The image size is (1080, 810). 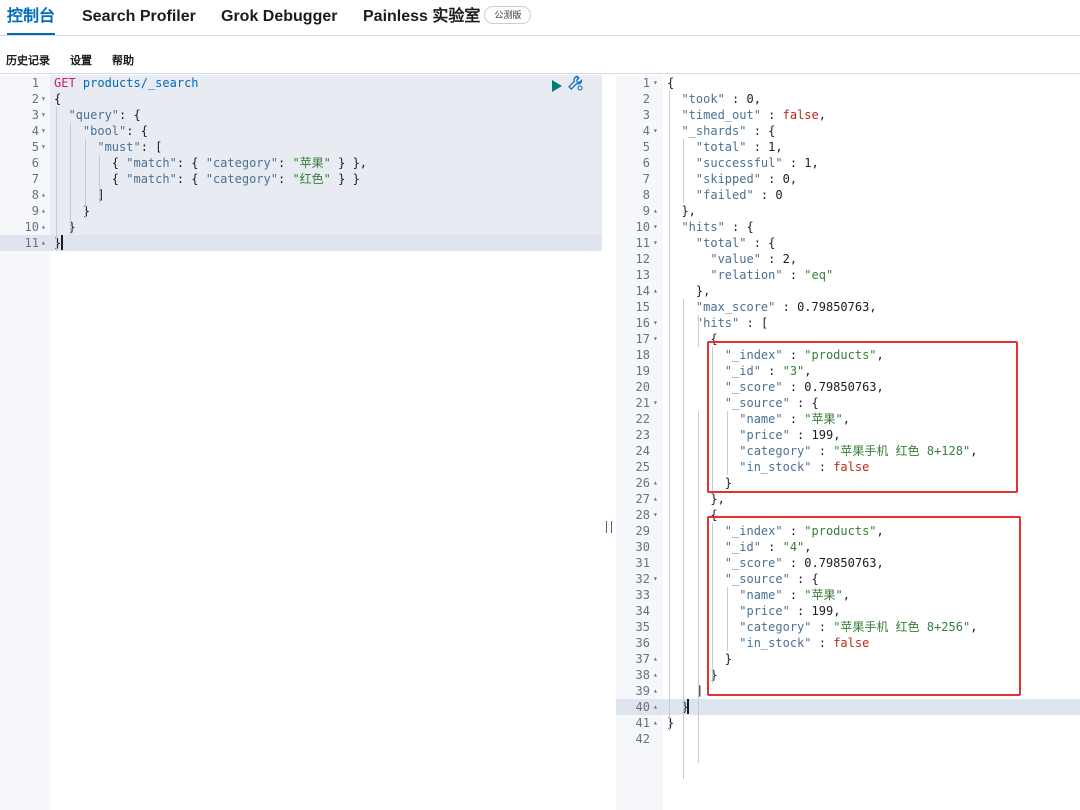 I want to click on code-line: 5 "total" : 1,, so click(x=848, y=147).